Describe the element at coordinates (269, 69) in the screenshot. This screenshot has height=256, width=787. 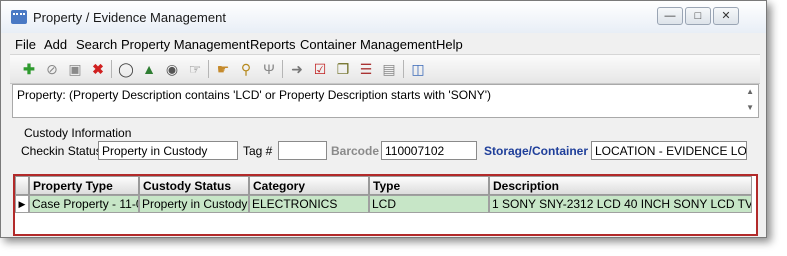
I see `fork-icon: Ψ` at that location.